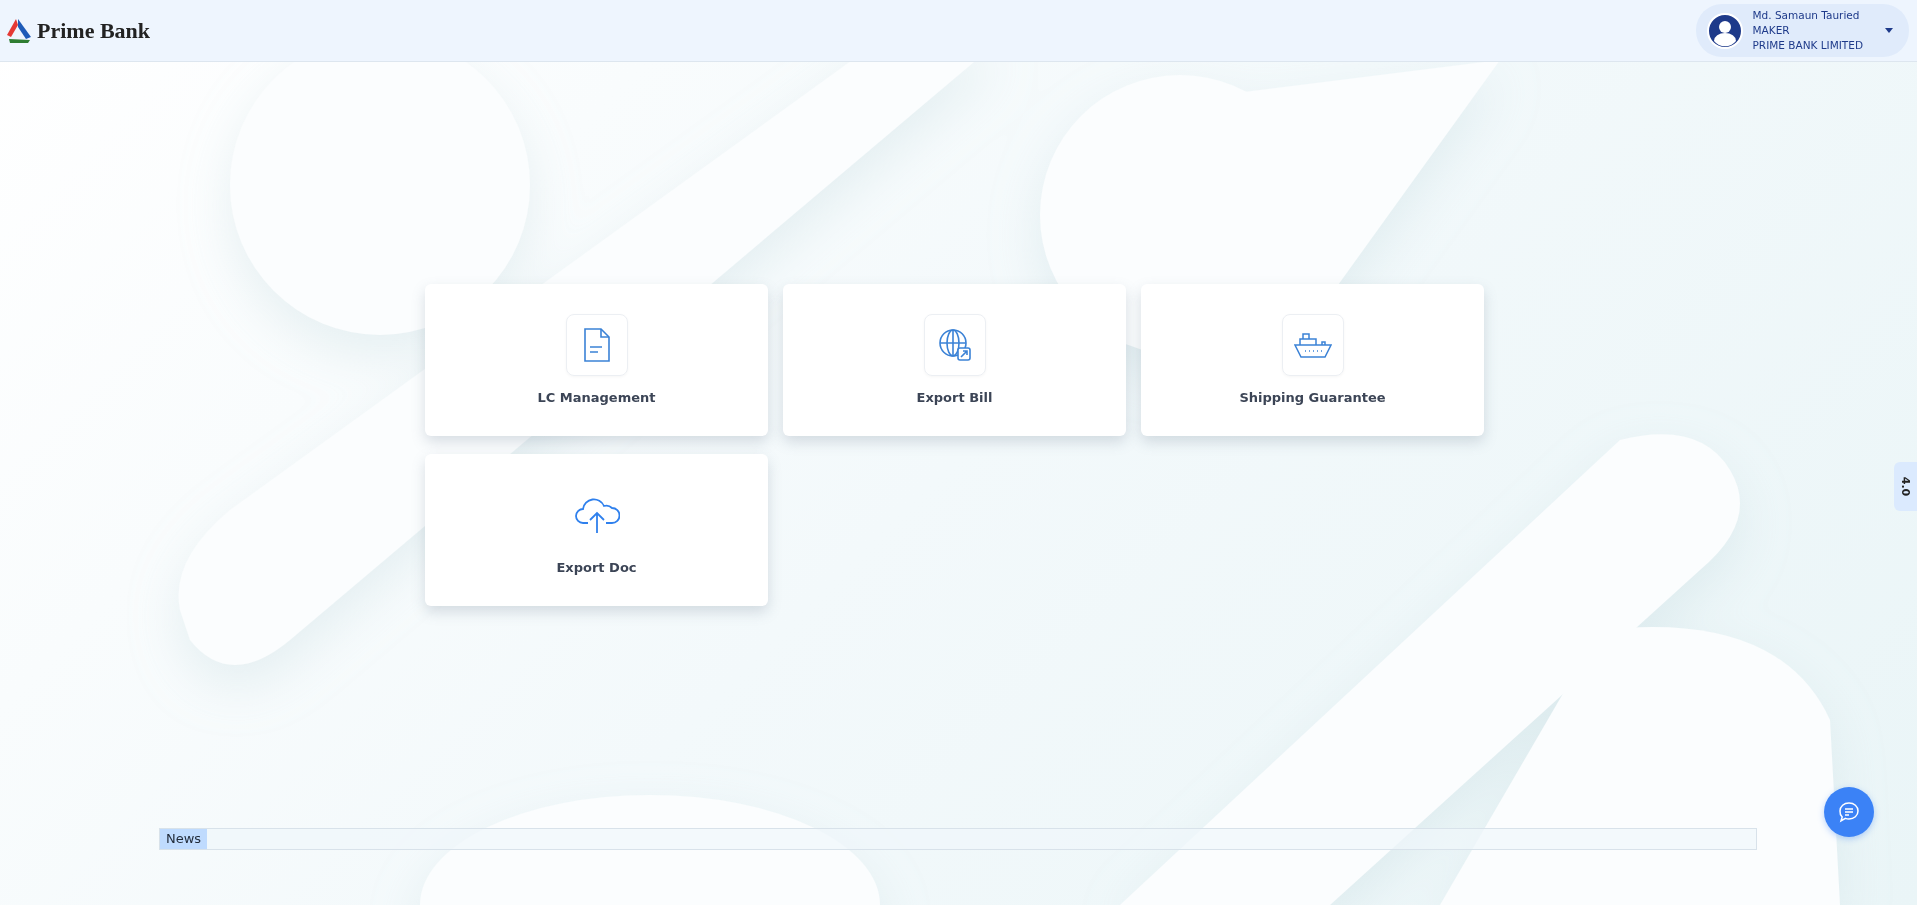 This screenshot has height=905, width=1917. What do you see at coordinates (19, 30) in the screenshot?
I see `logo-icon` at bounding box center [19, 30].